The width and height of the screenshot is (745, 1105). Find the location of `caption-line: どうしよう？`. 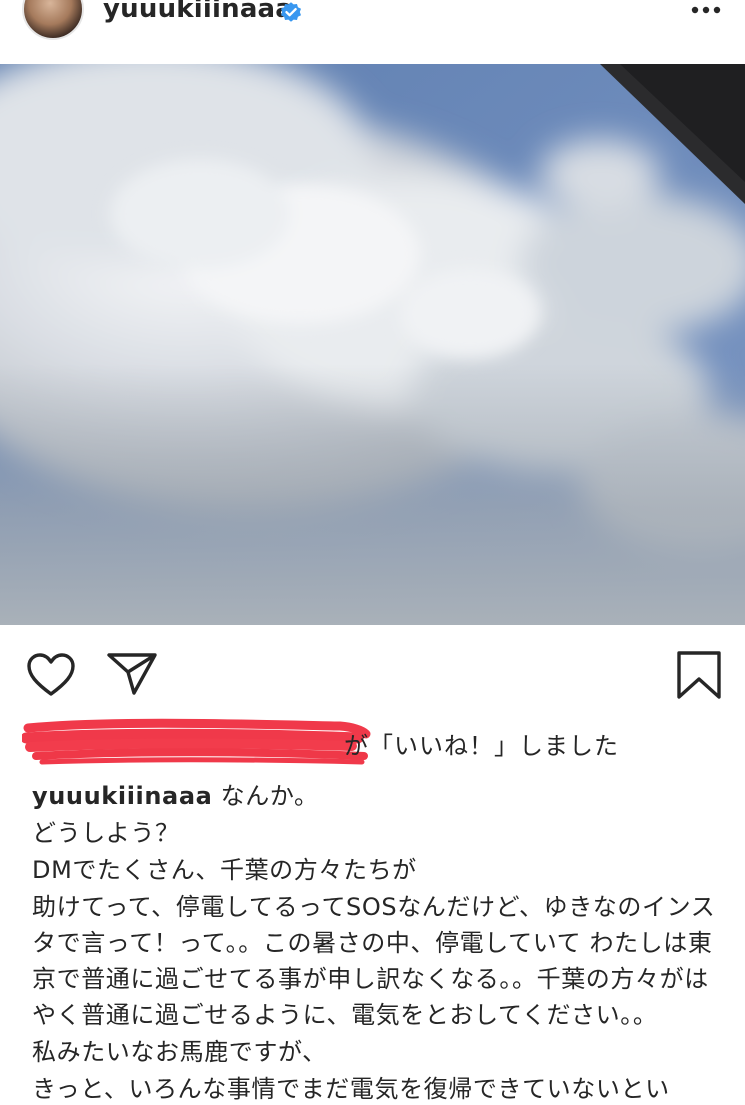

caption-line: どうしよう？ is located at coordinates (106, 833).